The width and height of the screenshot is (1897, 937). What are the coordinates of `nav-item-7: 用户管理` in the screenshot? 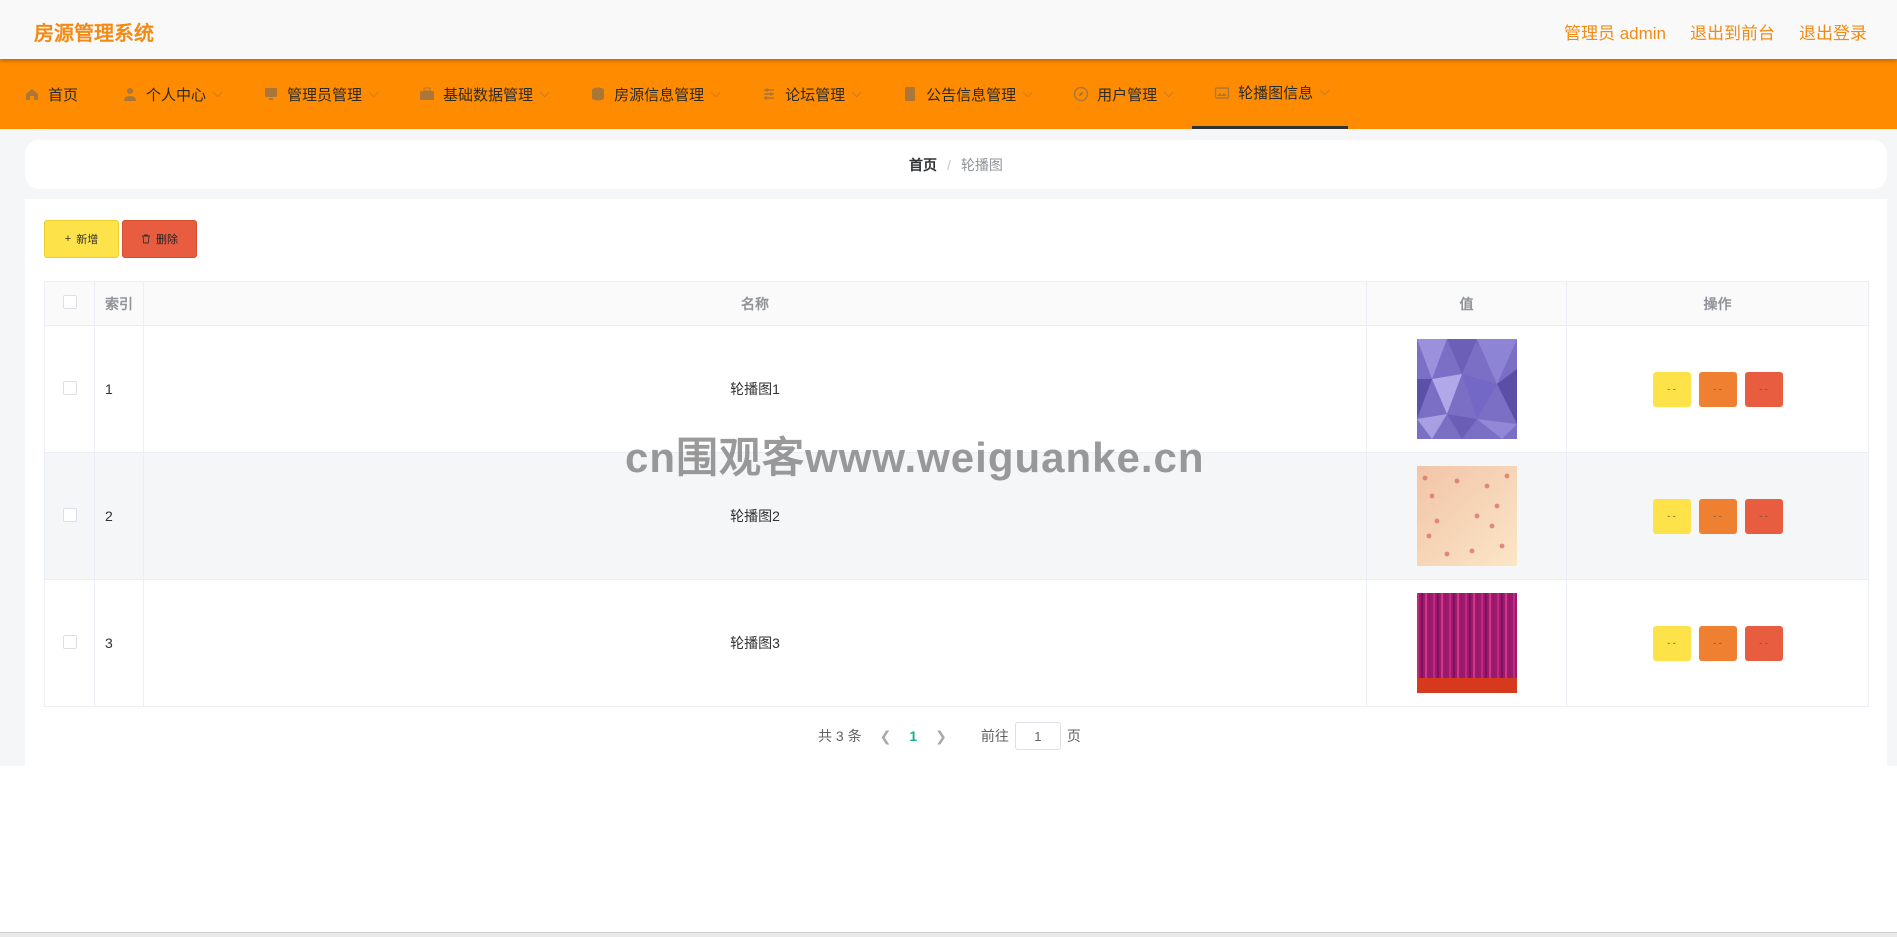 It's located at (1121, 94).